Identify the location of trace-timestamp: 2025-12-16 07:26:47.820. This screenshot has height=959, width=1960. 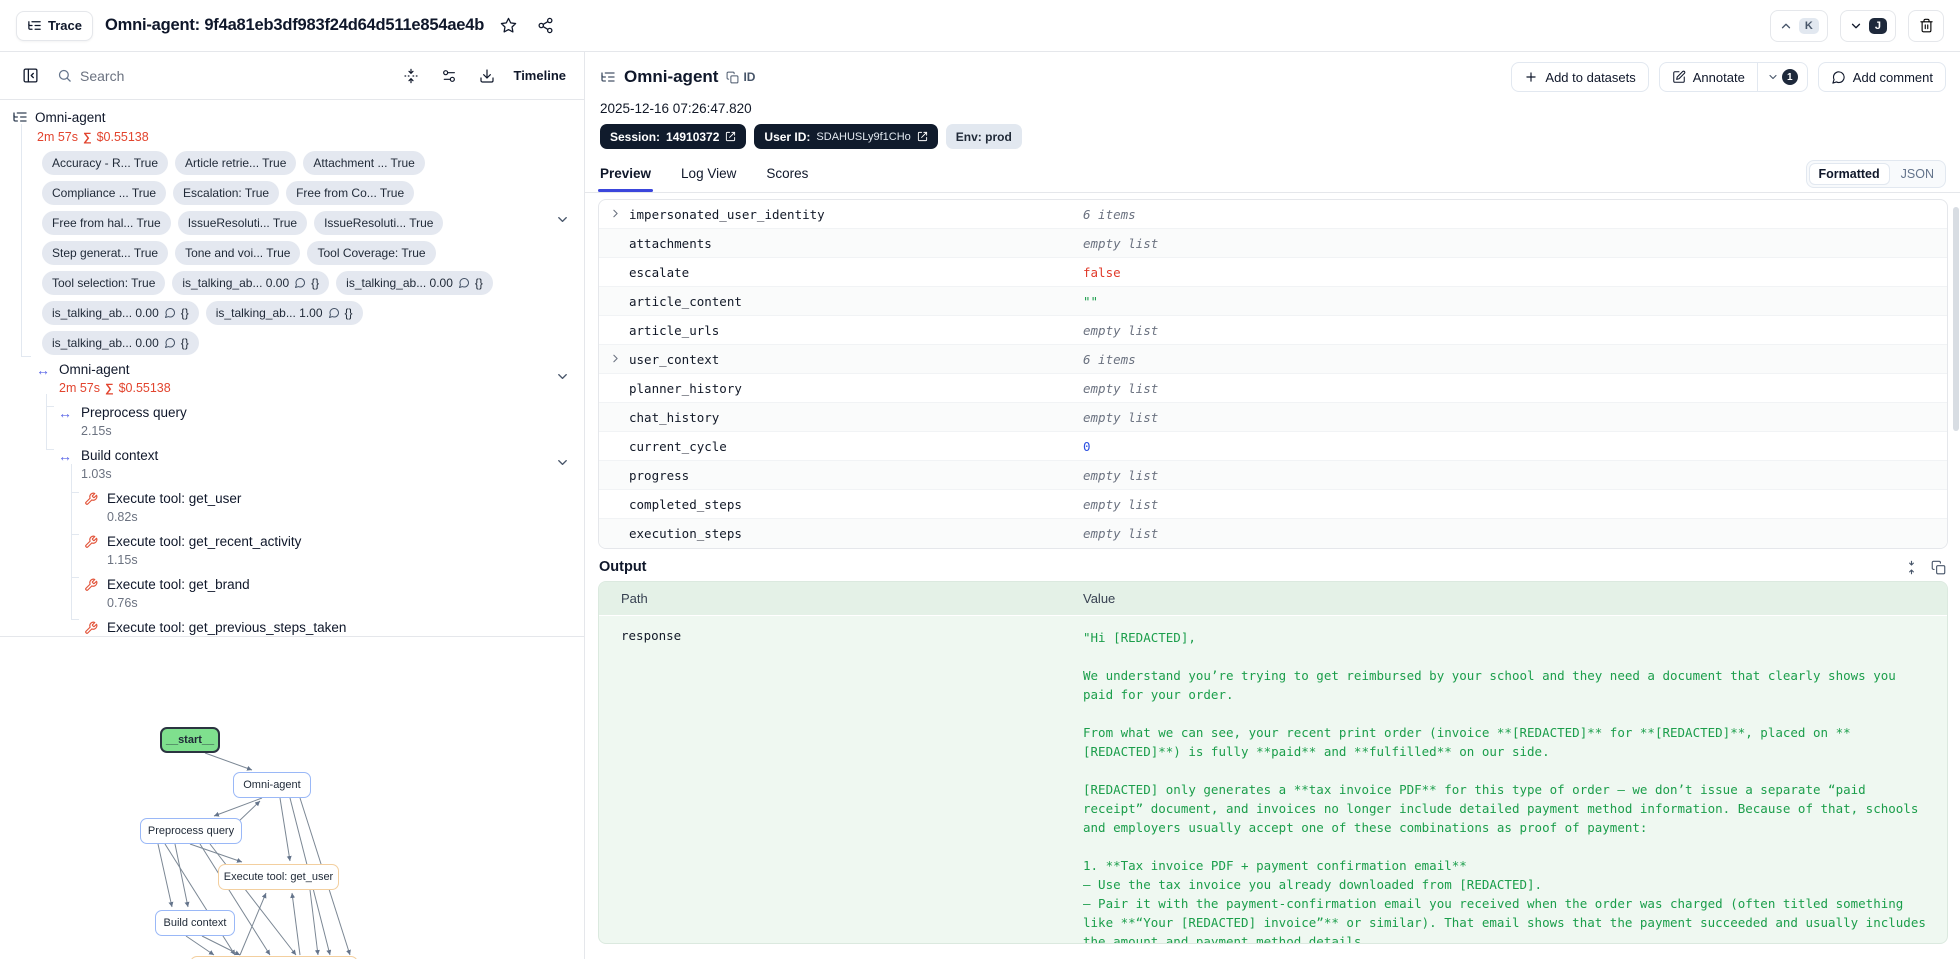
(676, 108).